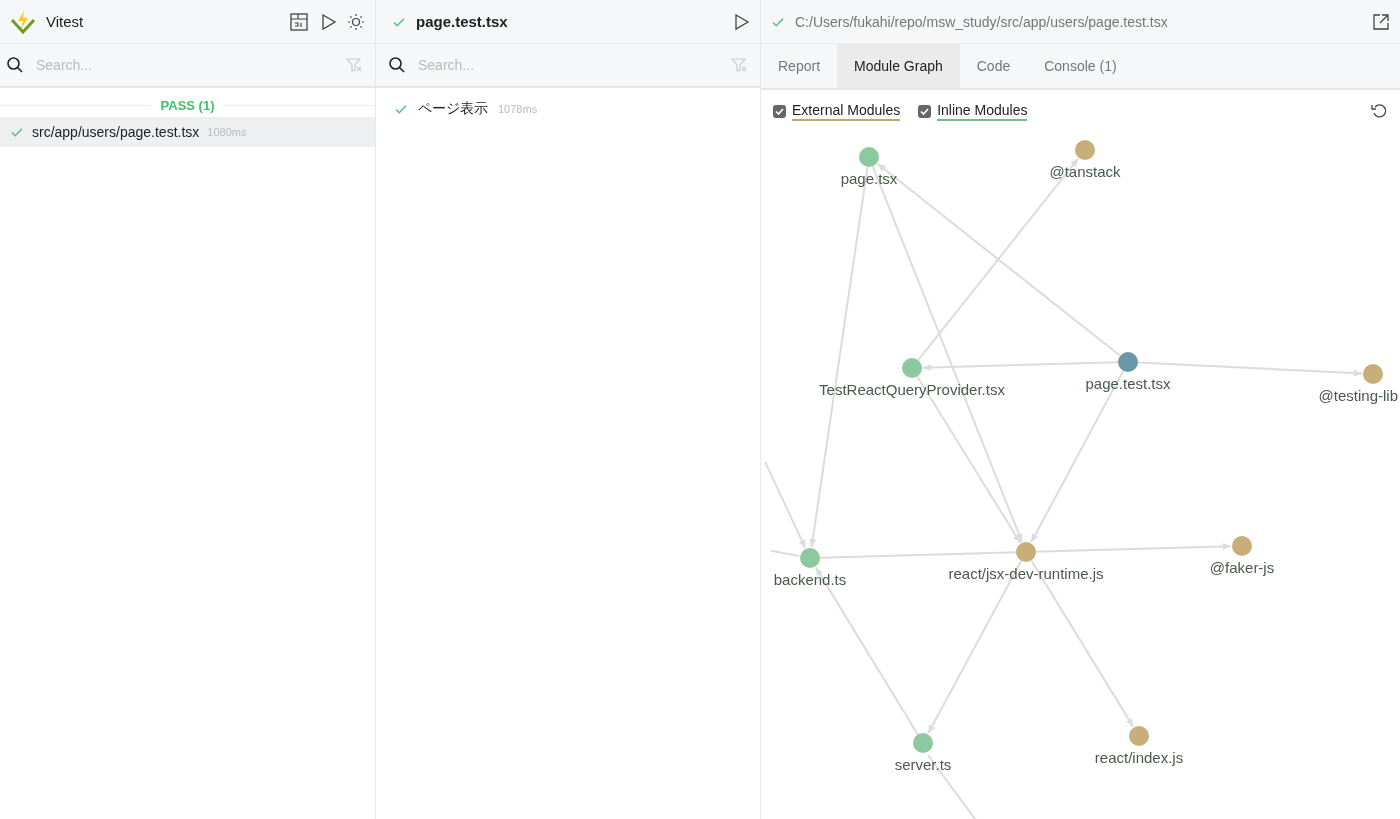 The height and width of the screenshot is (819, 1400). Describe the element at coordinates (846, 111) in the screenshot. I see `filter-label: External Modules` at that location.